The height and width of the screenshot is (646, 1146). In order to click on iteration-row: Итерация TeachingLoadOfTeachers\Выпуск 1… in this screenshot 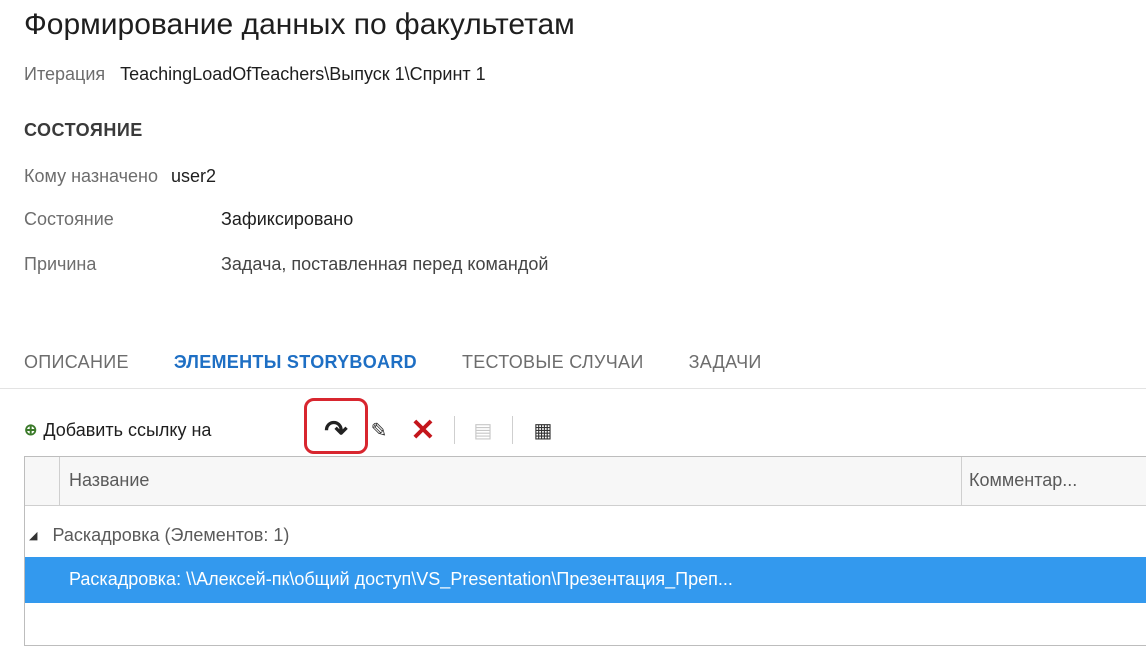, I will do `click(255, 74)`.